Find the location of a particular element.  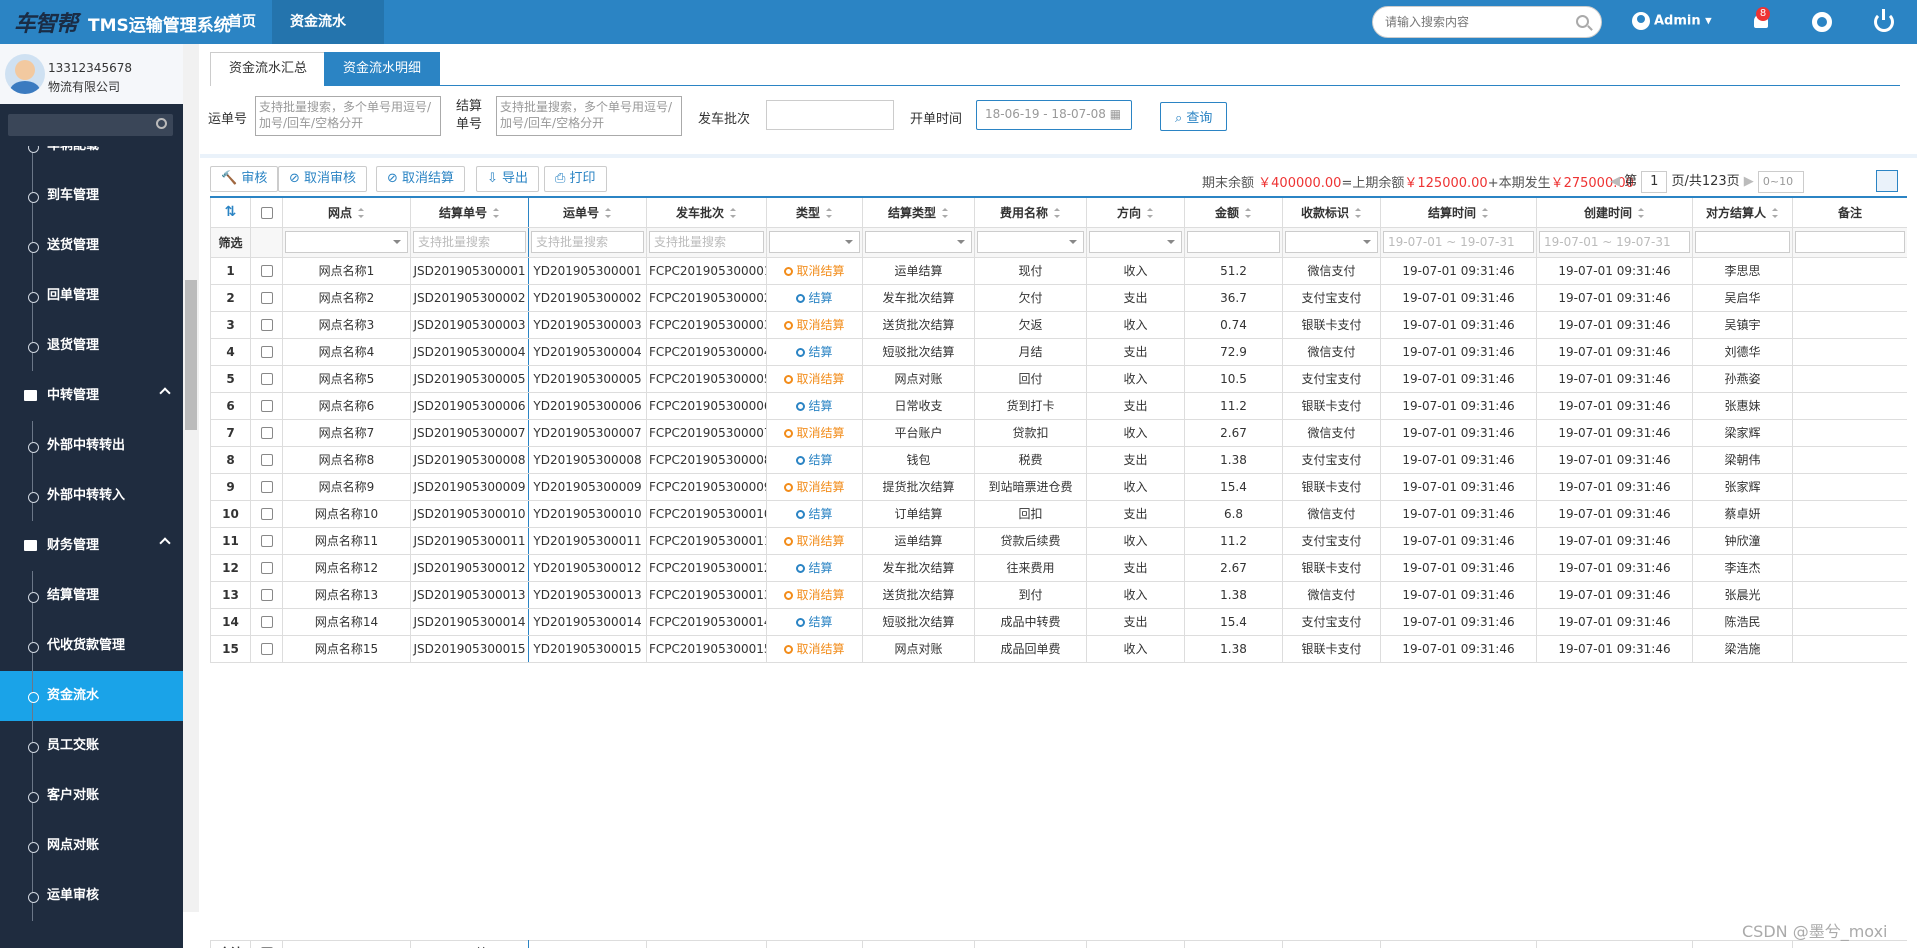

sidebar-item-5: 中转管理 is located at coordinates (91, 396).